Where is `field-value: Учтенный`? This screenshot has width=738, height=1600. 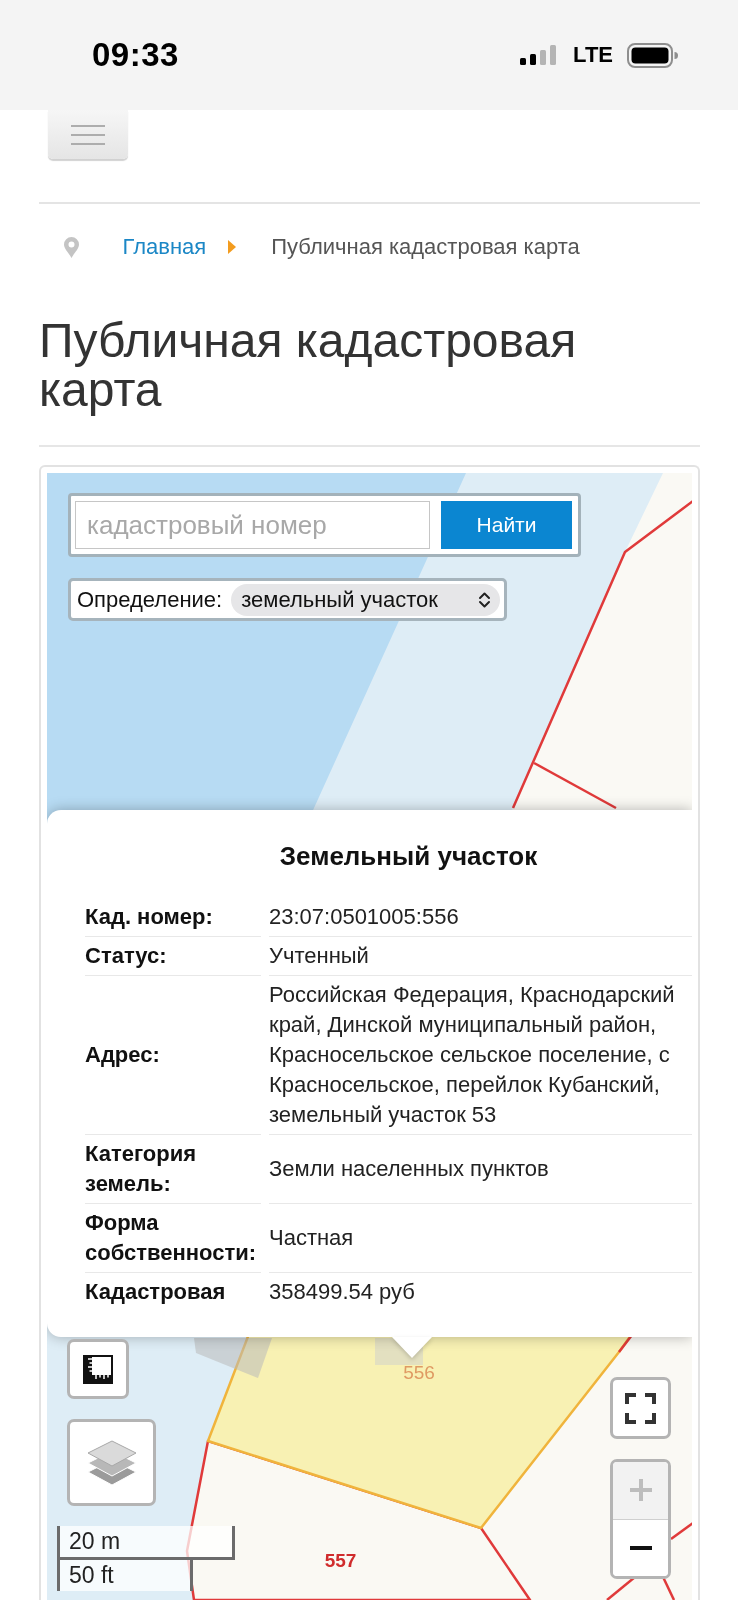
field-value: Учтенный is located at coordinates (480, 956).